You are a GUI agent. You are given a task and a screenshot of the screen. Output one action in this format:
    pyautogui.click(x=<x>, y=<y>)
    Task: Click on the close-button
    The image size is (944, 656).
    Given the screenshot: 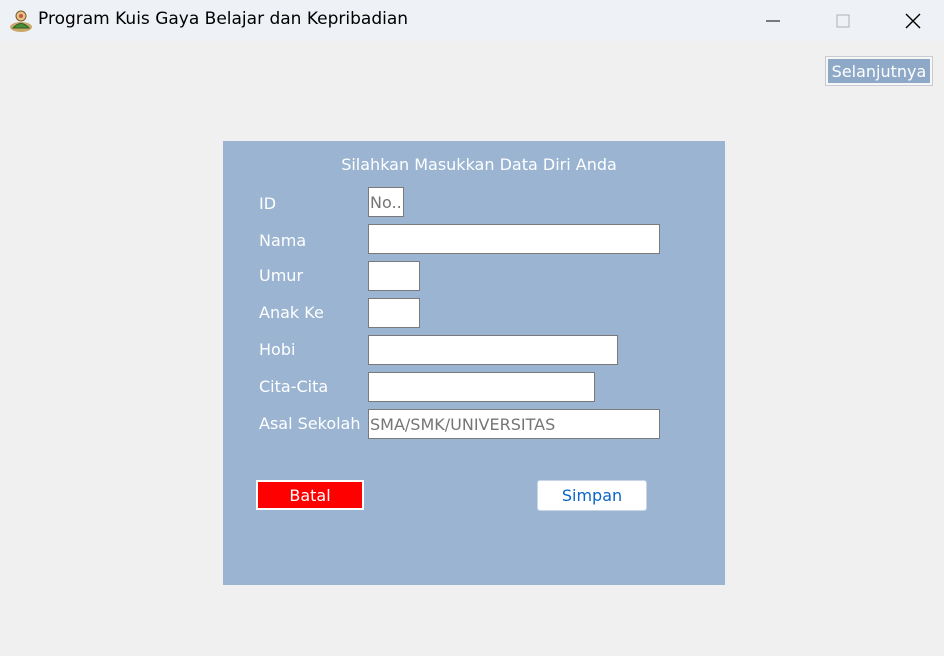 What is the action you would take?
    pyautogui.click(x=911, y=20)
    